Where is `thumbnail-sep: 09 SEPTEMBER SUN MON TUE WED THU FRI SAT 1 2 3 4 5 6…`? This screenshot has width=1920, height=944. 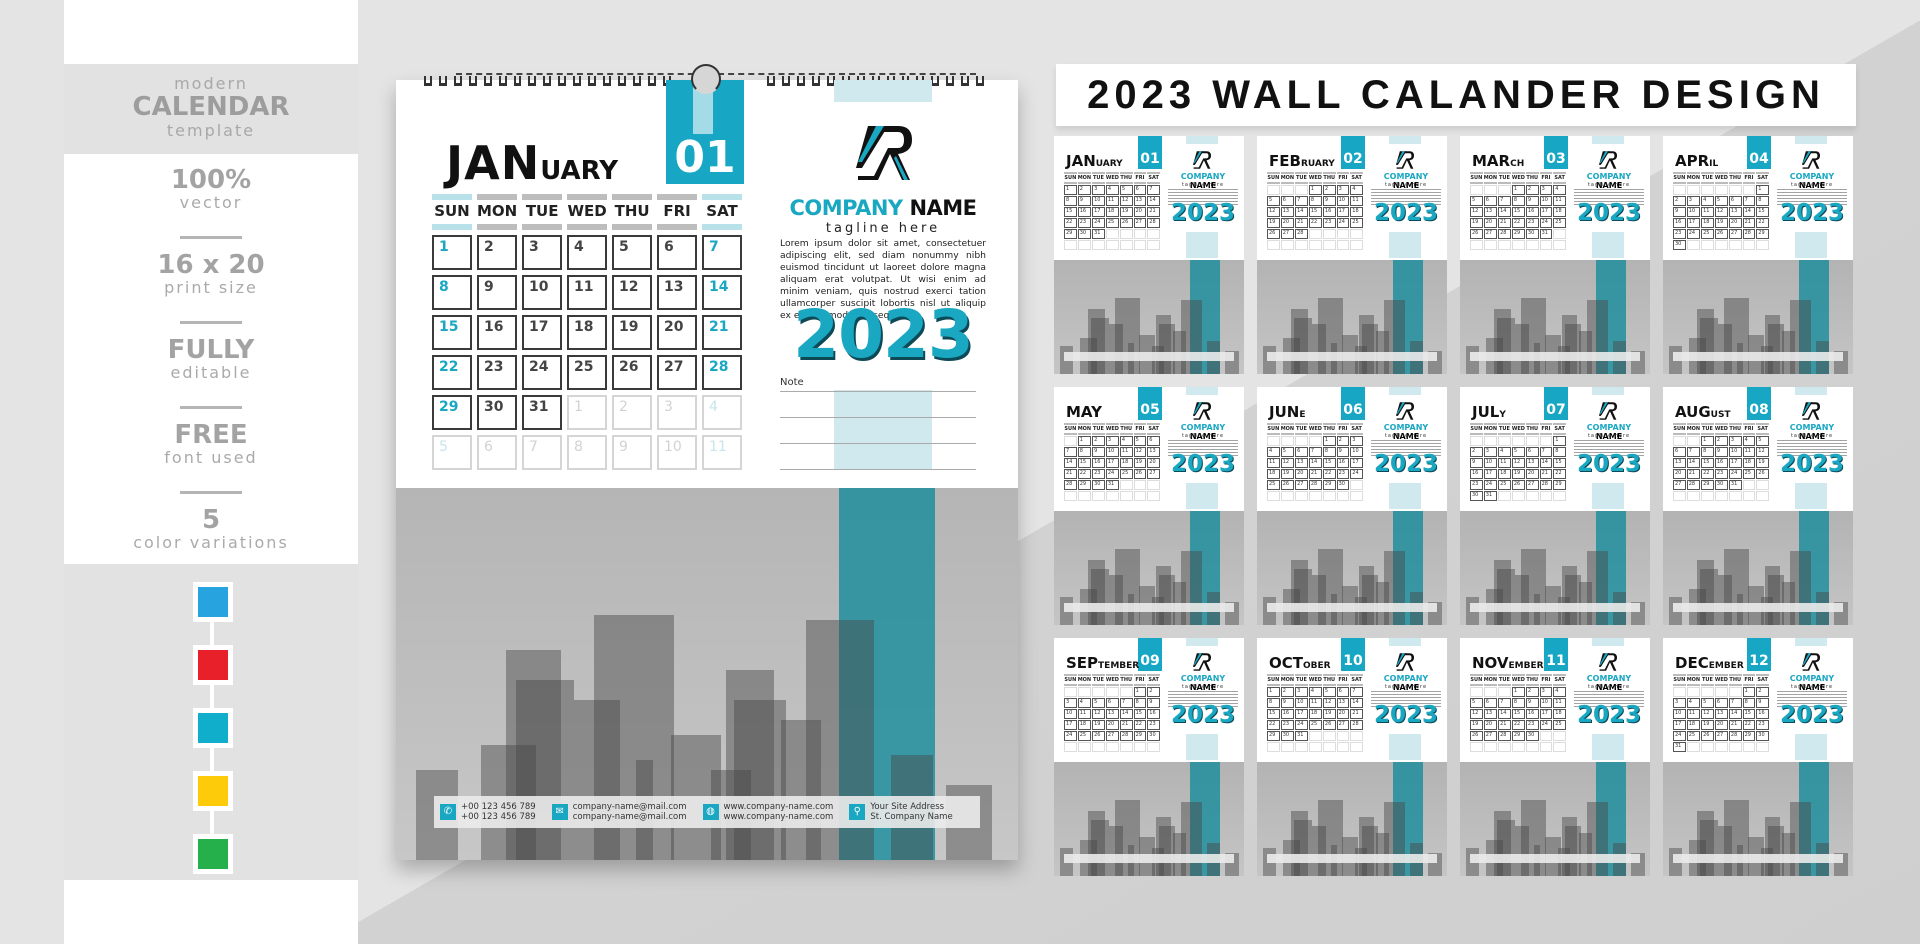 thumbnail-sep: 09 SEPTEMBER SUN MON TUE WED THU FRI SAT 1 2 3 4 5 6… is located at coordinates (1149, 757).